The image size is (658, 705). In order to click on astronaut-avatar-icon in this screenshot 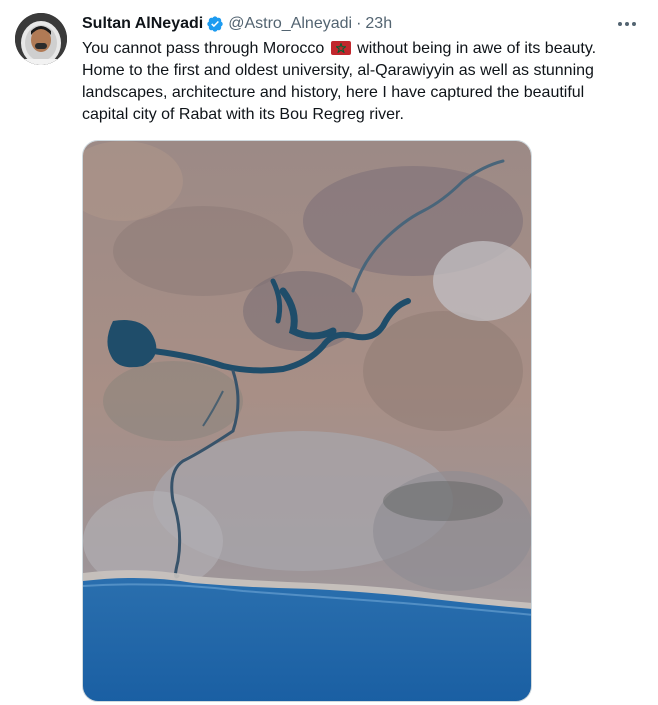, I will do `click(41, 39)`.